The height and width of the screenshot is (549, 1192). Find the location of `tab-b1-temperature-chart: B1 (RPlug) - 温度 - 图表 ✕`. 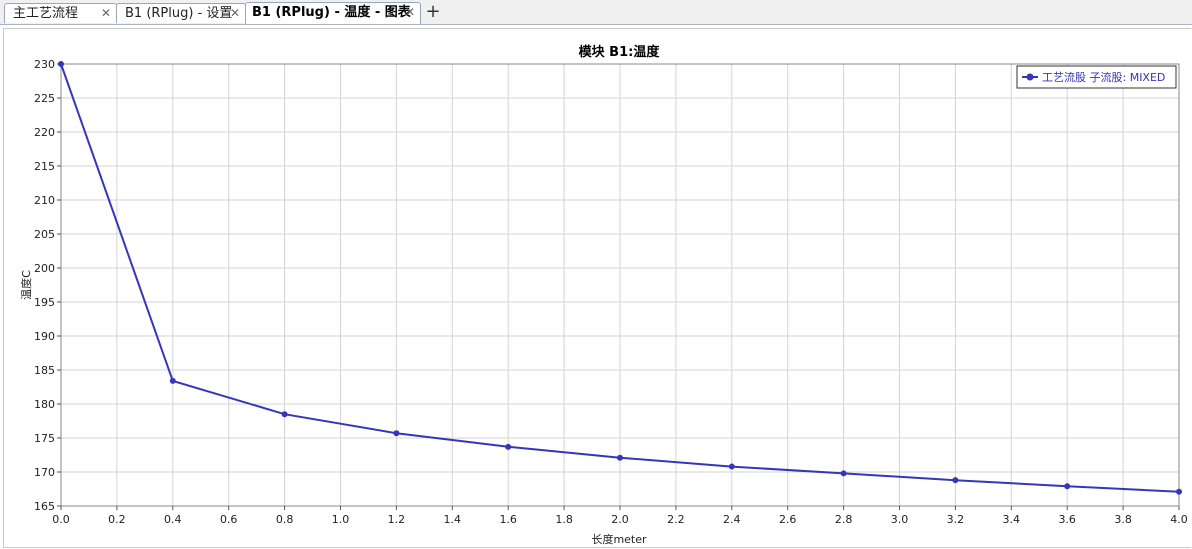

tab-b1-temperature-chart: B1 (RPlug) - 温度 - 图表 ✕ is located at coordinates (333, 13).